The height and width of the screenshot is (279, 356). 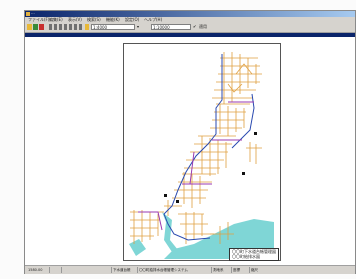 I want to click on search-icon, so click(x=87, y=27).